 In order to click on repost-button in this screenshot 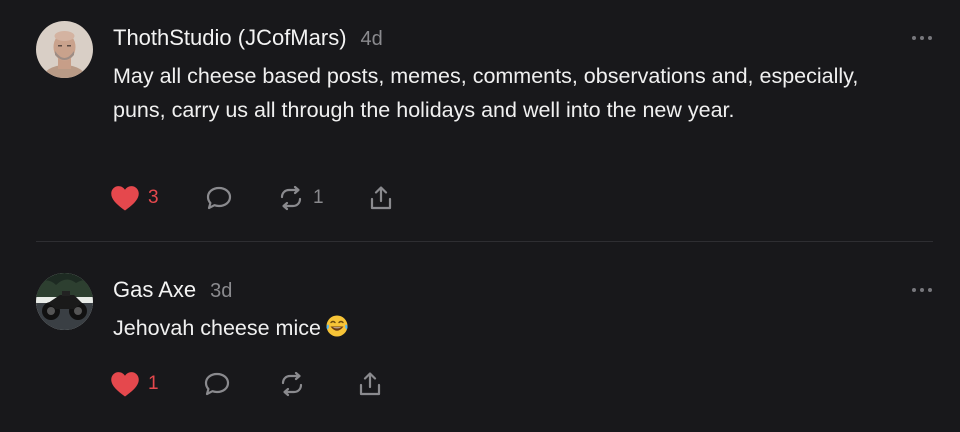, I will do `click(292, 384)`.